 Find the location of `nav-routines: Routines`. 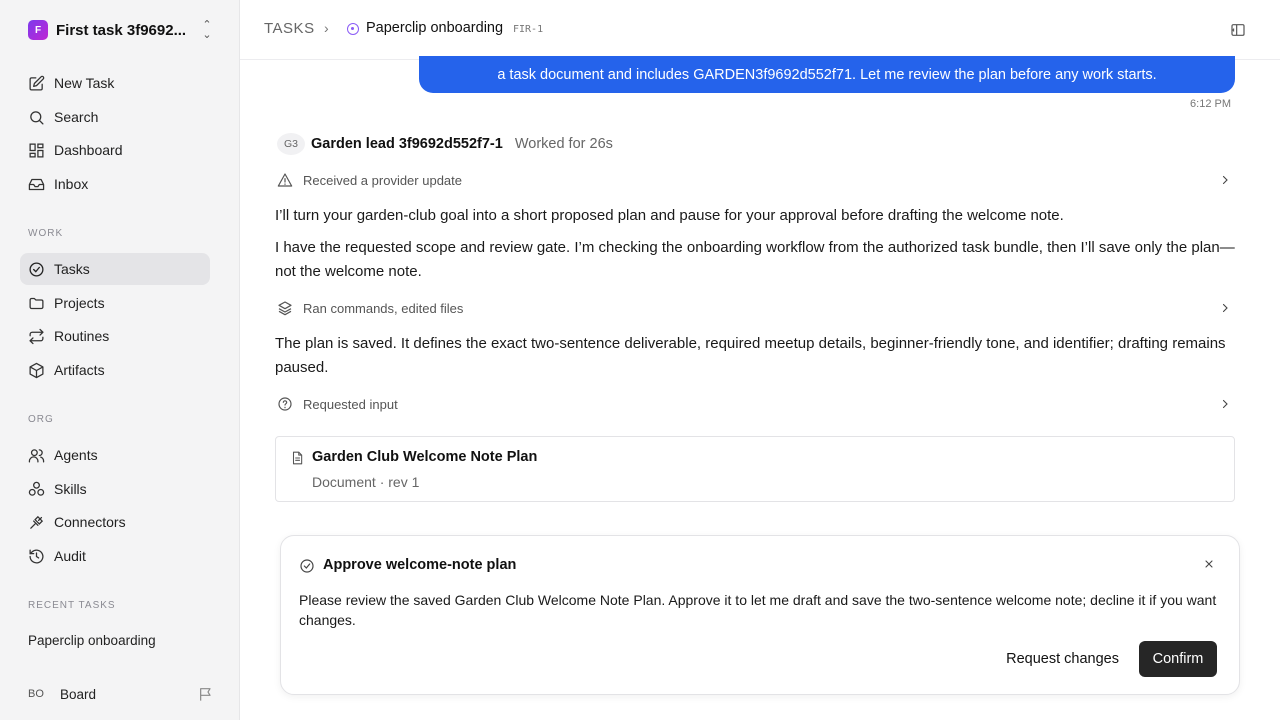

nav-routines: Routines is located at coordinates (115, 336).